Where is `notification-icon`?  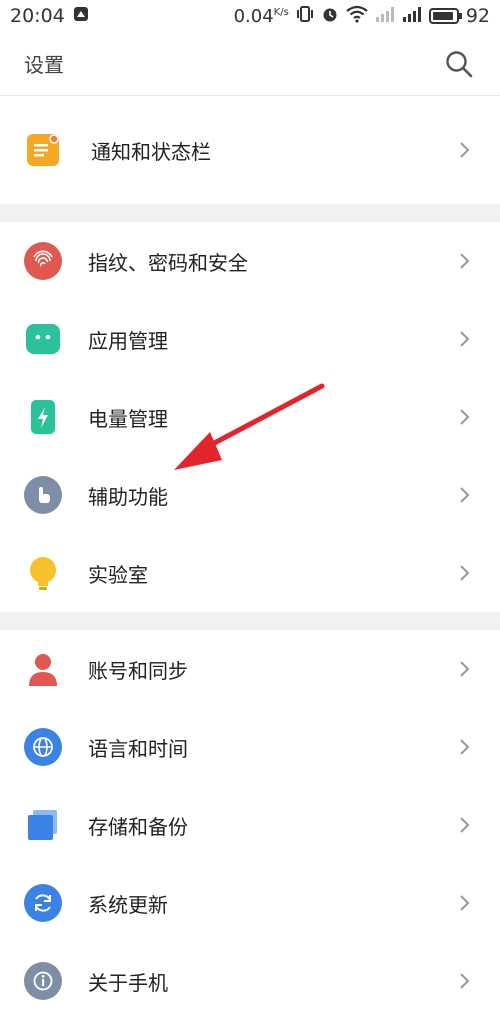 notification-icon is located at coordinates (43, 150).